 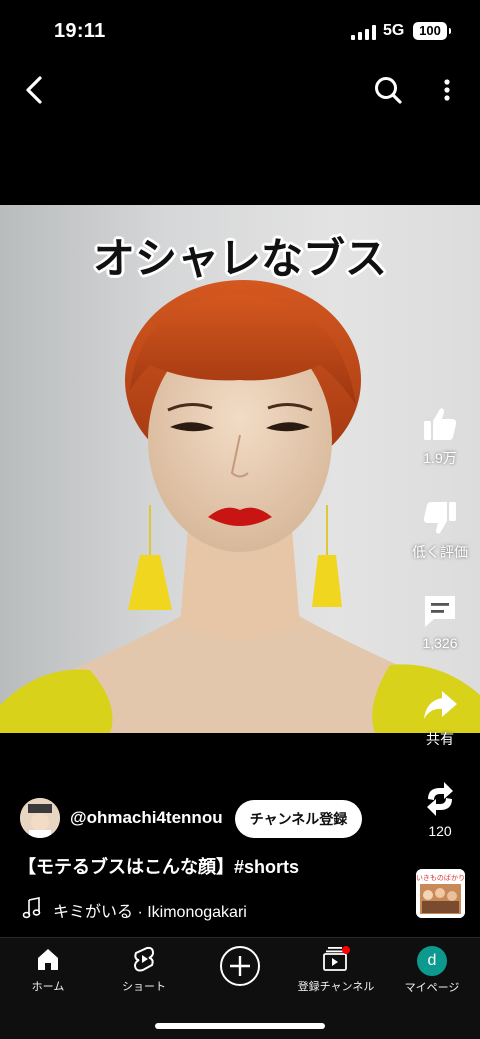 I want to click on shorts-icon, so click(x=144, y=959).